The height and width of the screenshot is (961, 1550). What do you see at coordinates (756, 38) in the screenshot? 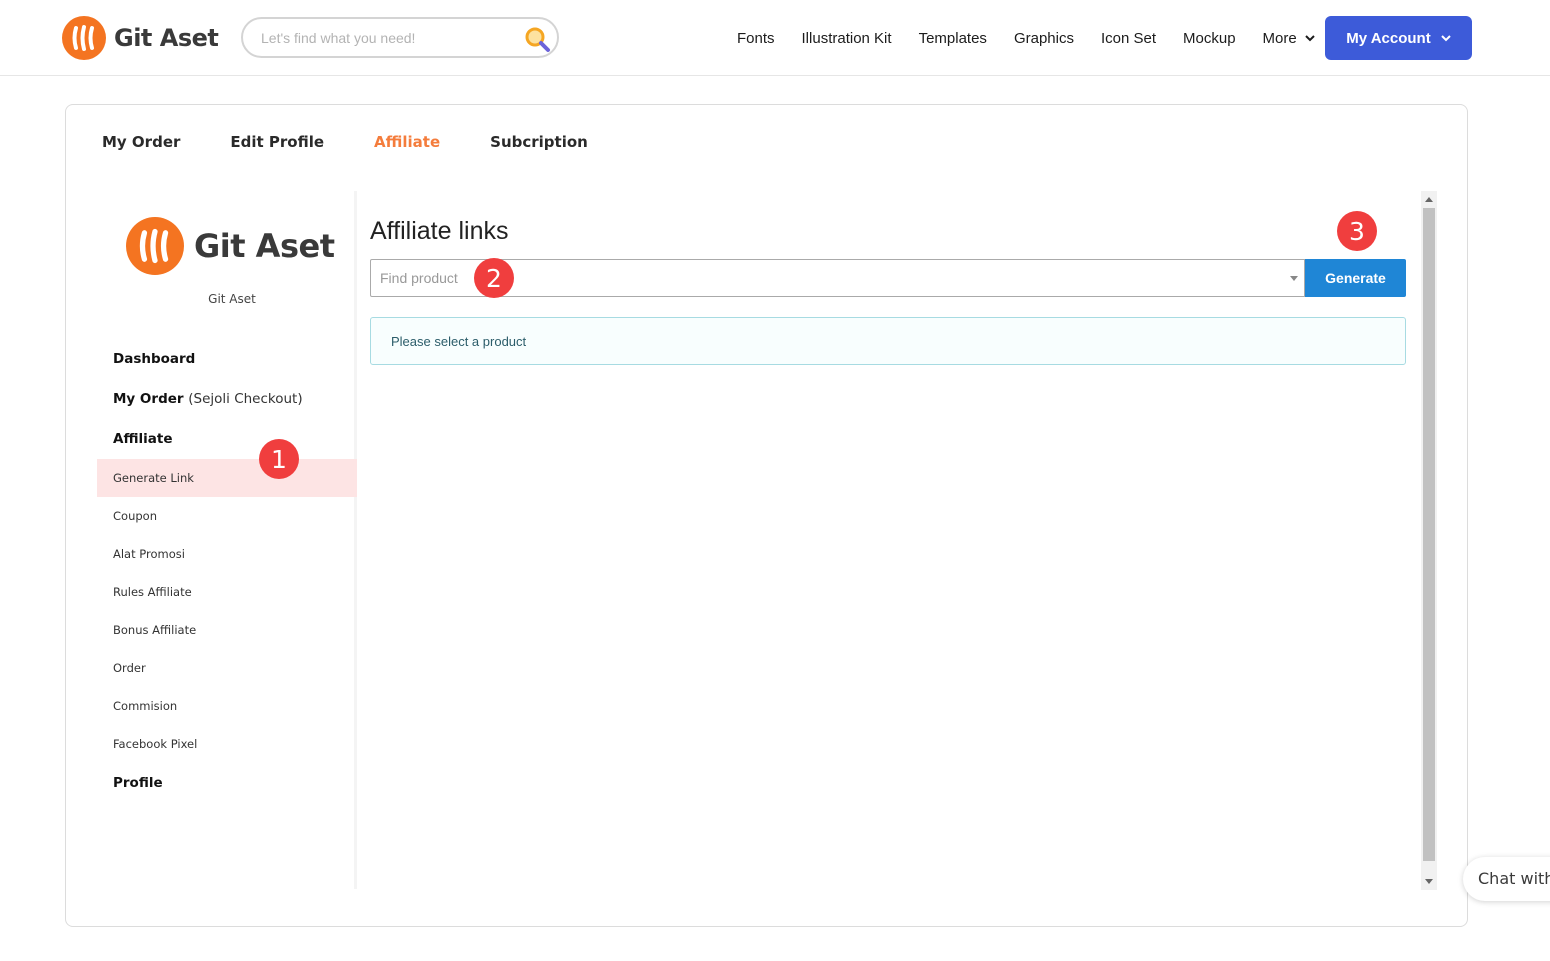
I see `nav-fonts: Fonts` at bounding box center [756, 38].